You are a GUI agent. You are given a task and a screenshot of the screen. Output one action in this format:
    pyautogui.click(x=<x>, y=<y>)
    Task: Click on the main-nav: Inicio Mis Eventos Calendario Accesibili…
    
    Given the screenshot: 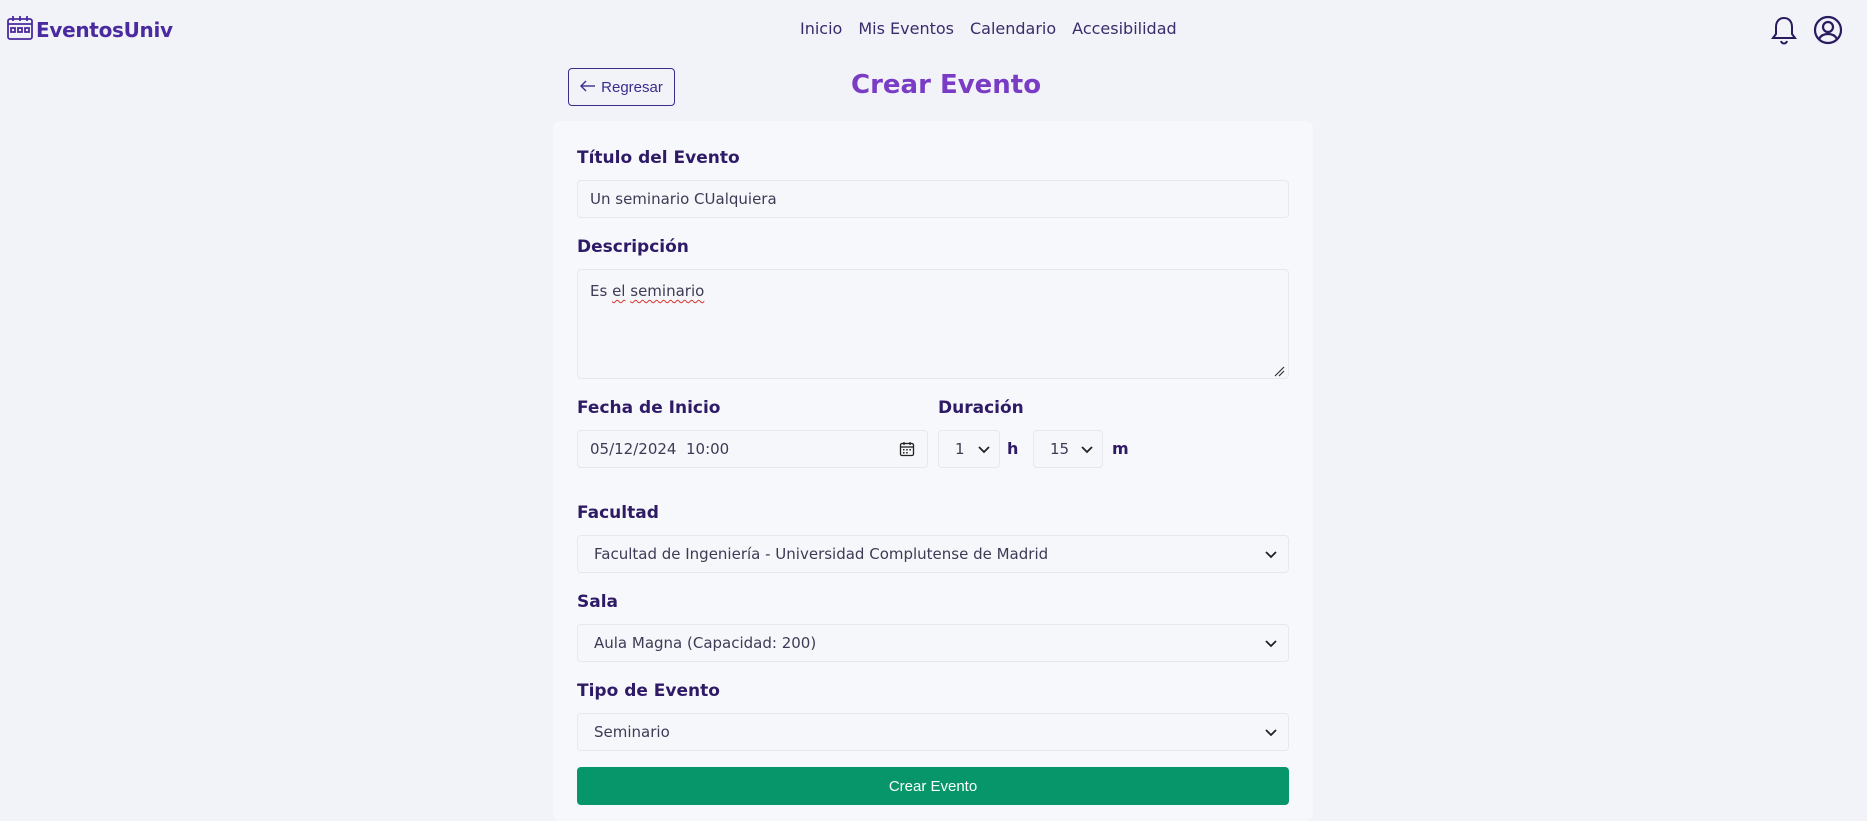 What is the action you would take?
    pyautogui.click(x=988, y=28)
    